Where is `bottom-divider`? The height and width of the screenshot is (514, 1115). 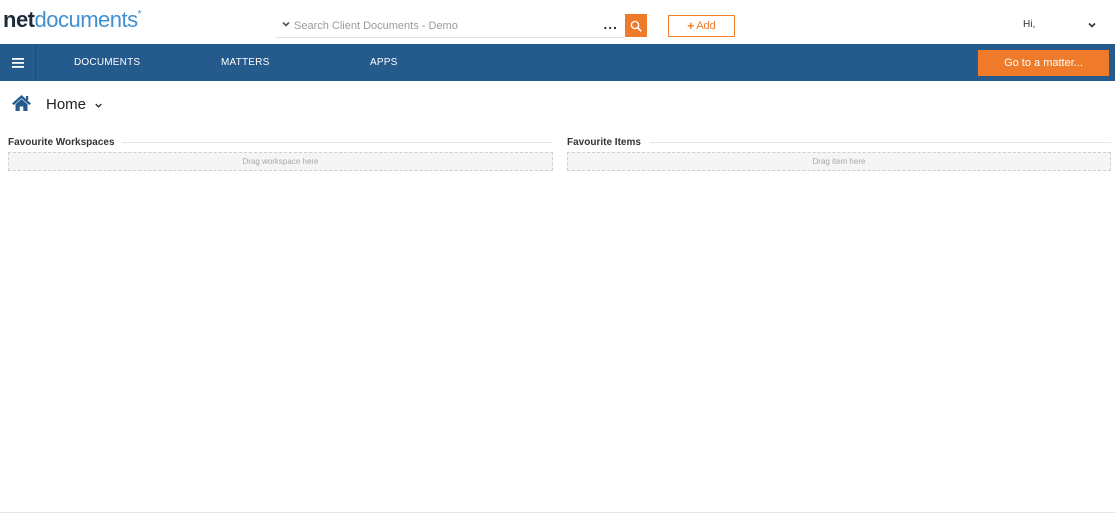
bottom-divider is located at coordinates (557, 512).